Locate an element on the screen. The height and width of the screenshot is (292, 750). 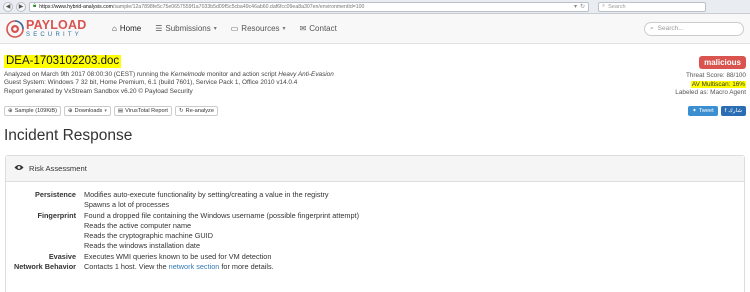
report-icon: ▤ is located at coordinates (120, 111).